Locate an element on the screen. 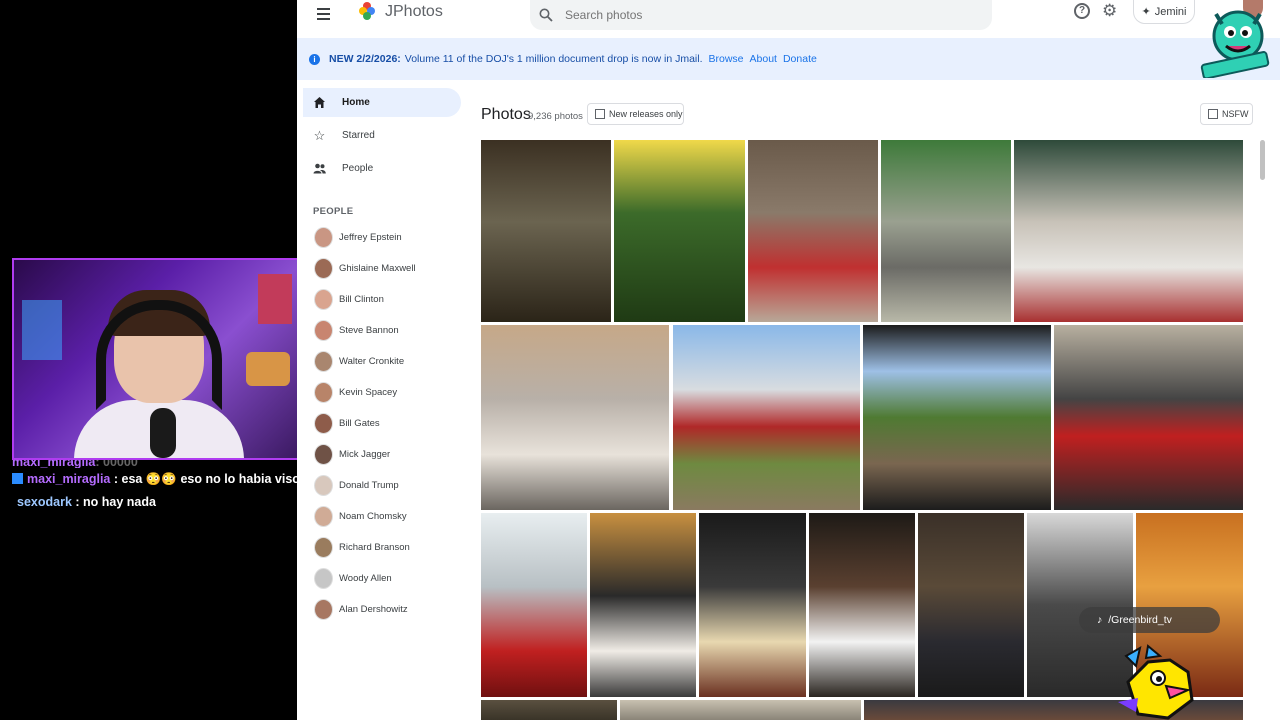  person-name: Alan Dershowitz is located at coordinates (373, 609).